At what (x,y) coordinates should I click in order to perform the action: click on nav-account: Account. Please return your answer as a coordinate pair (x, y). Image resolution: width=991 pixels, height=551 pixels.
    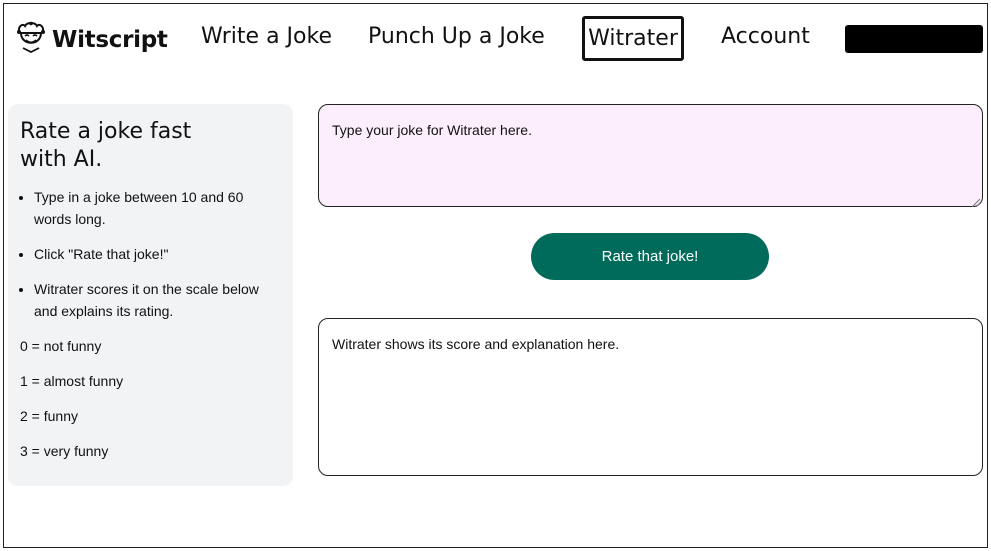
    Looking at the image, I should click on (765, 37).